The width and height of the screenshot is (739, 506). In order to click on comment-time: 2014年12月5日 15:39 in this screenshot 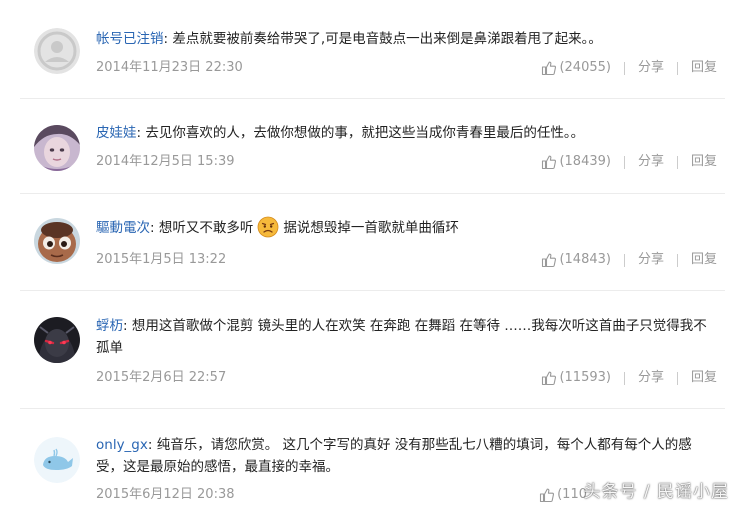, I will do `click(165, 161)`.